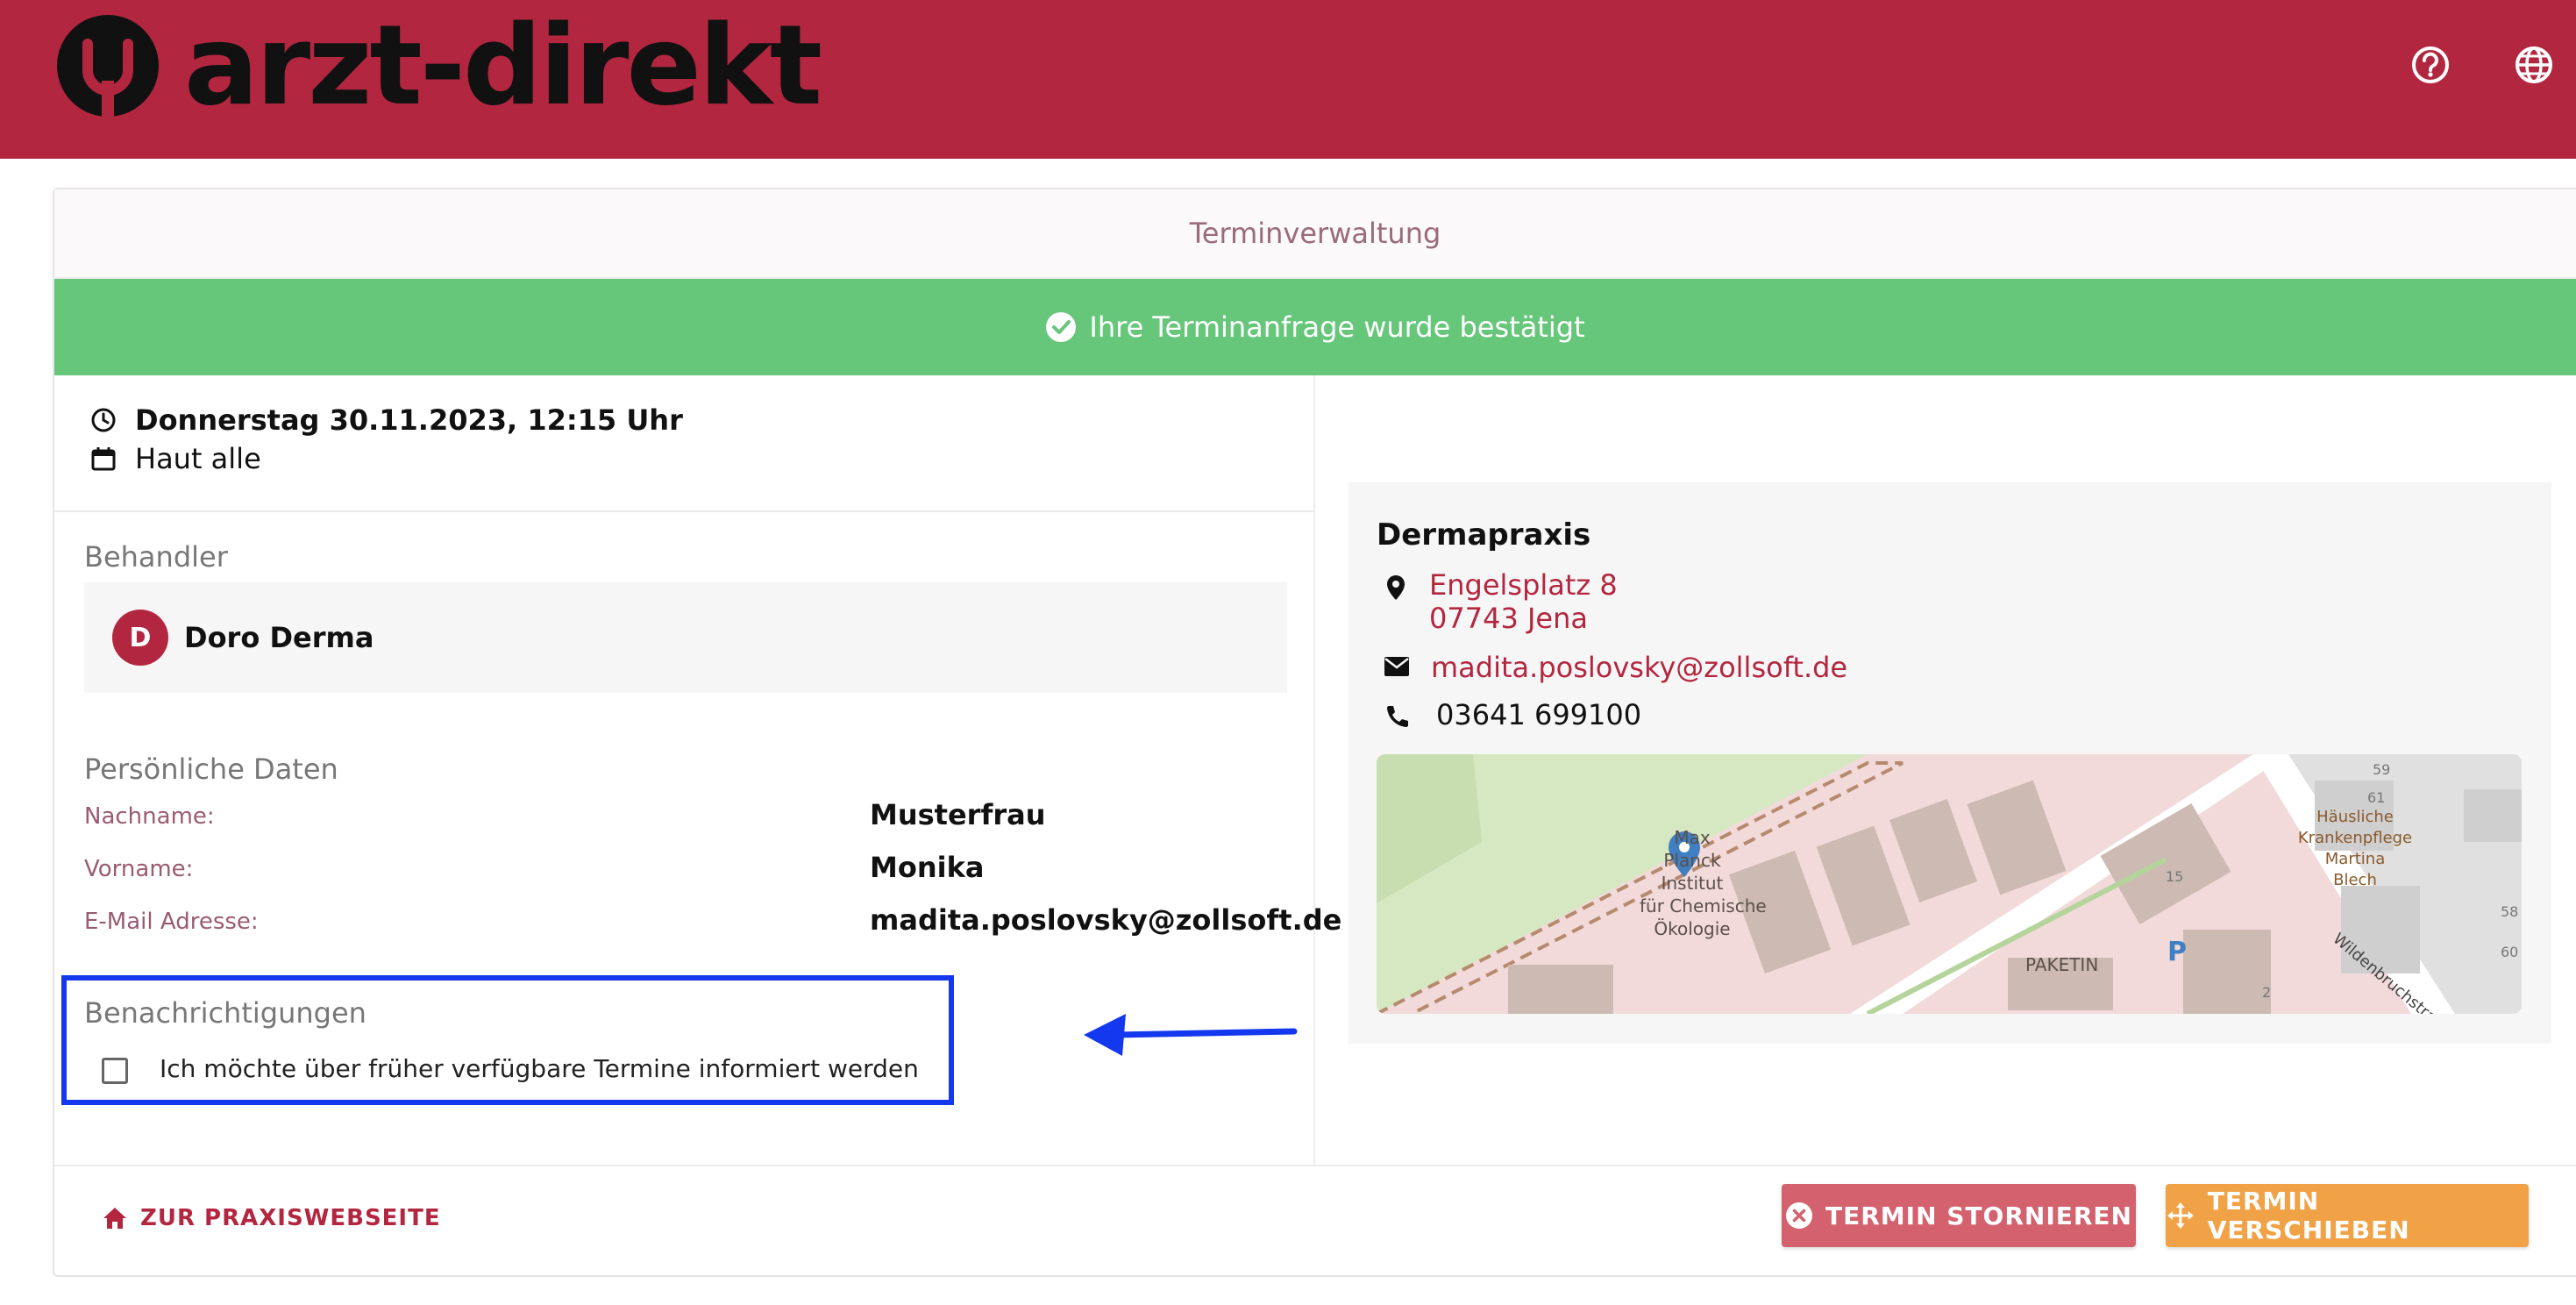 The image size is (2576, 1305). Describe the element at coordinates (211, 769) in the screenshot. I see `personal-section-title: Persönliche Daten` at that location.